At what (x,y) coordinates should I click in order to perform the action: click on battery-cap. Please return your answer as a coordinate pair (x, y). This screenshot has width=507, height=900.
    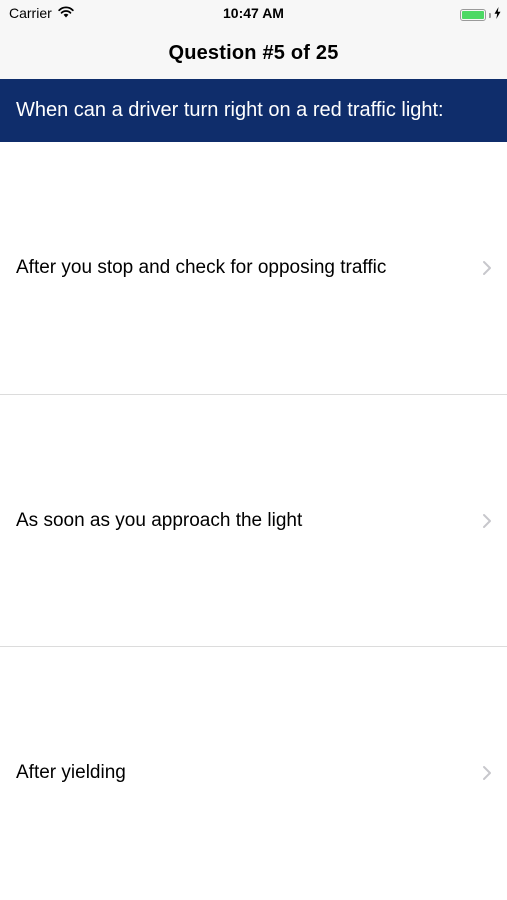
    Looking at the image, I should click on (490, 15).